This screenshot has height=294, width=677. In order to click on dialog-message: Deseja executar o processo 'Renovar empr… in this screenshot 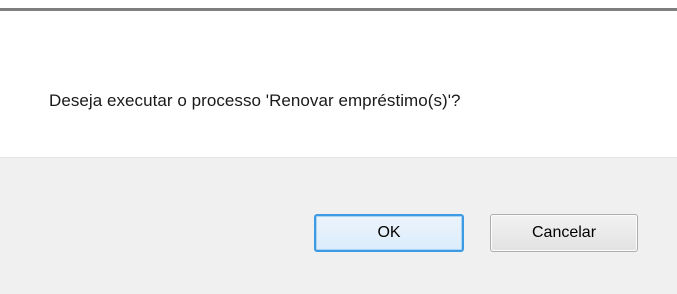, I will do `click(255, 100)`.